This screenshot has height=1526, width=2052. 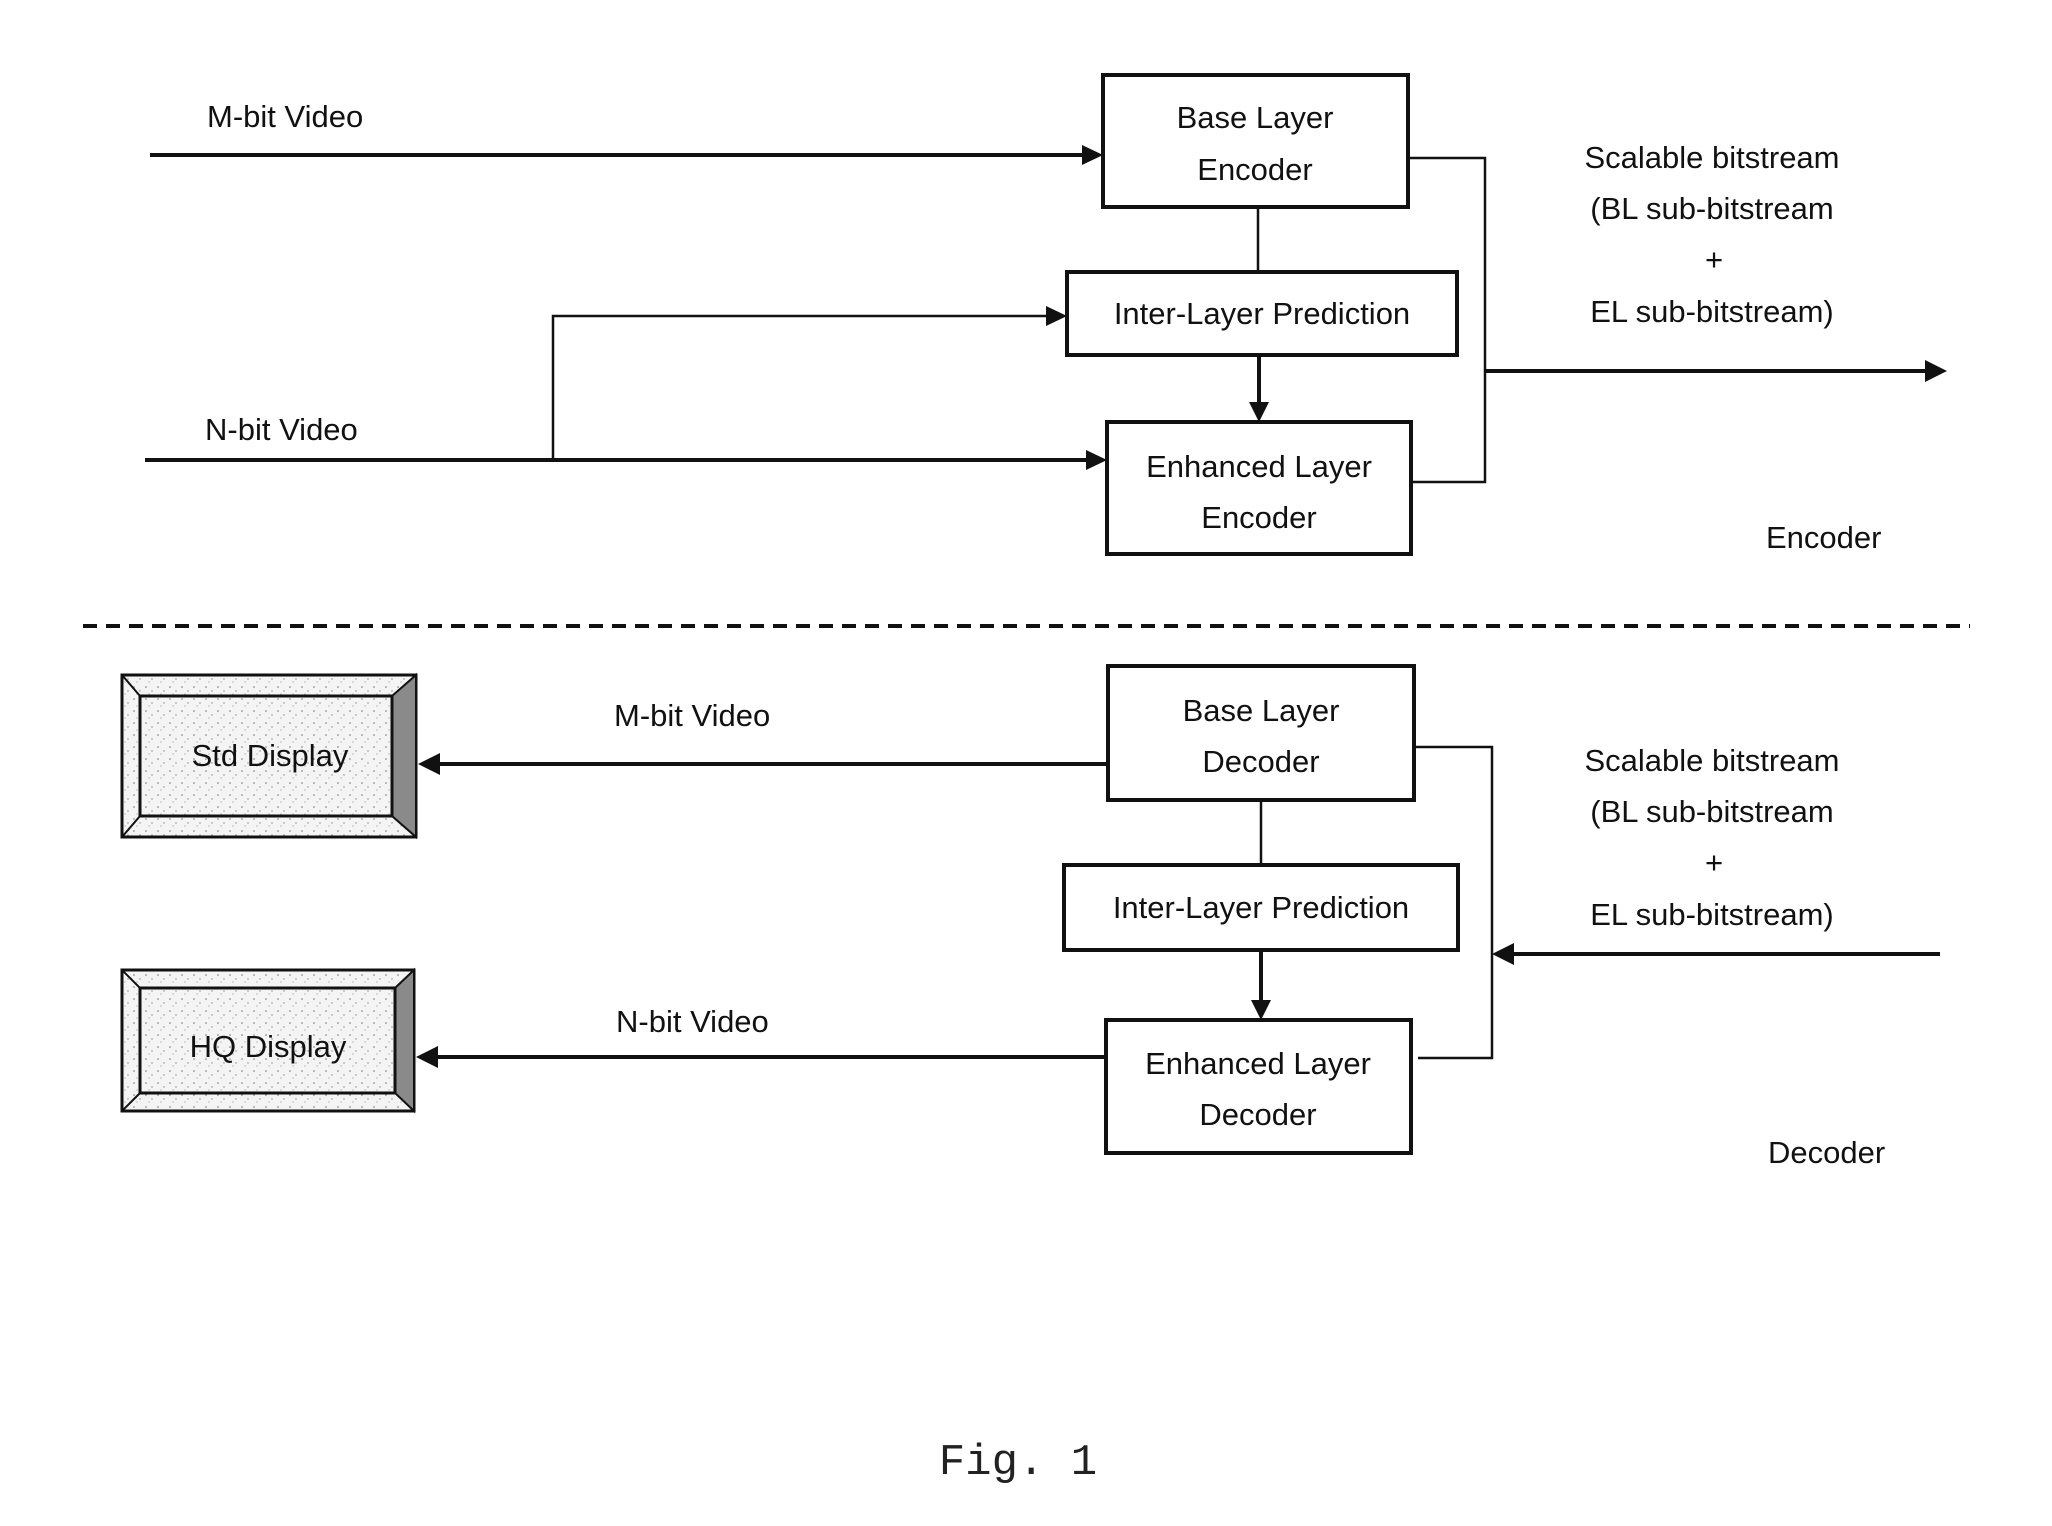 I want to click on std-display: Std Display, so click(x=269, y=756).